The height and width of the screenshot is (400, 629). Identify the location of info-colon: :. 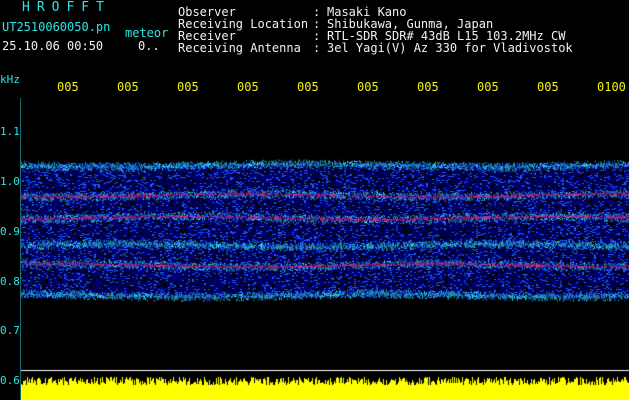
(317, 48).